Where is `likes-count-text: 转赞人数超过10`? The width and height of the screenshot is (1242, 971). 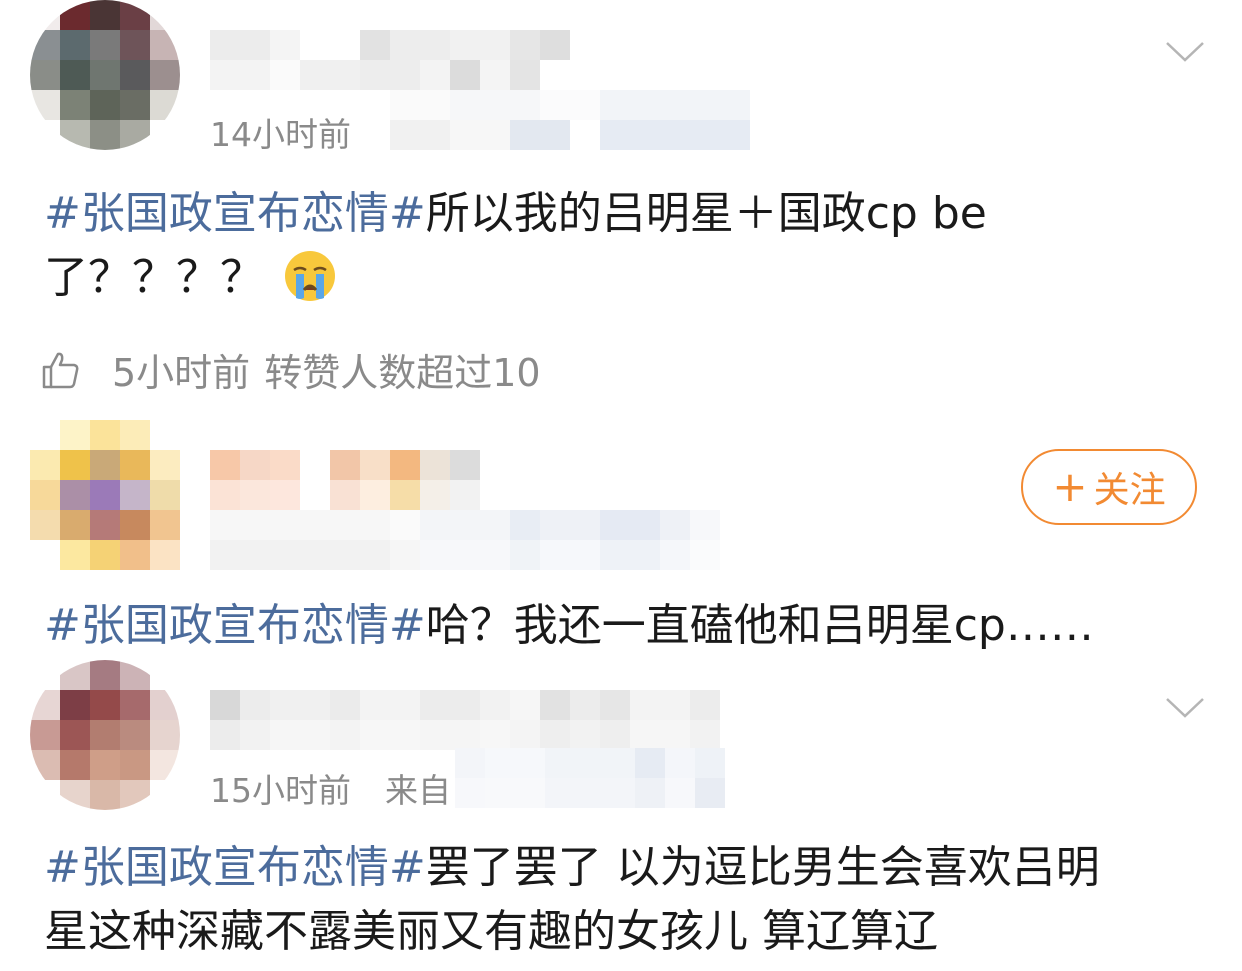 likes-count-text: 转赞人数超过10 is located at coordinates (402, 373).